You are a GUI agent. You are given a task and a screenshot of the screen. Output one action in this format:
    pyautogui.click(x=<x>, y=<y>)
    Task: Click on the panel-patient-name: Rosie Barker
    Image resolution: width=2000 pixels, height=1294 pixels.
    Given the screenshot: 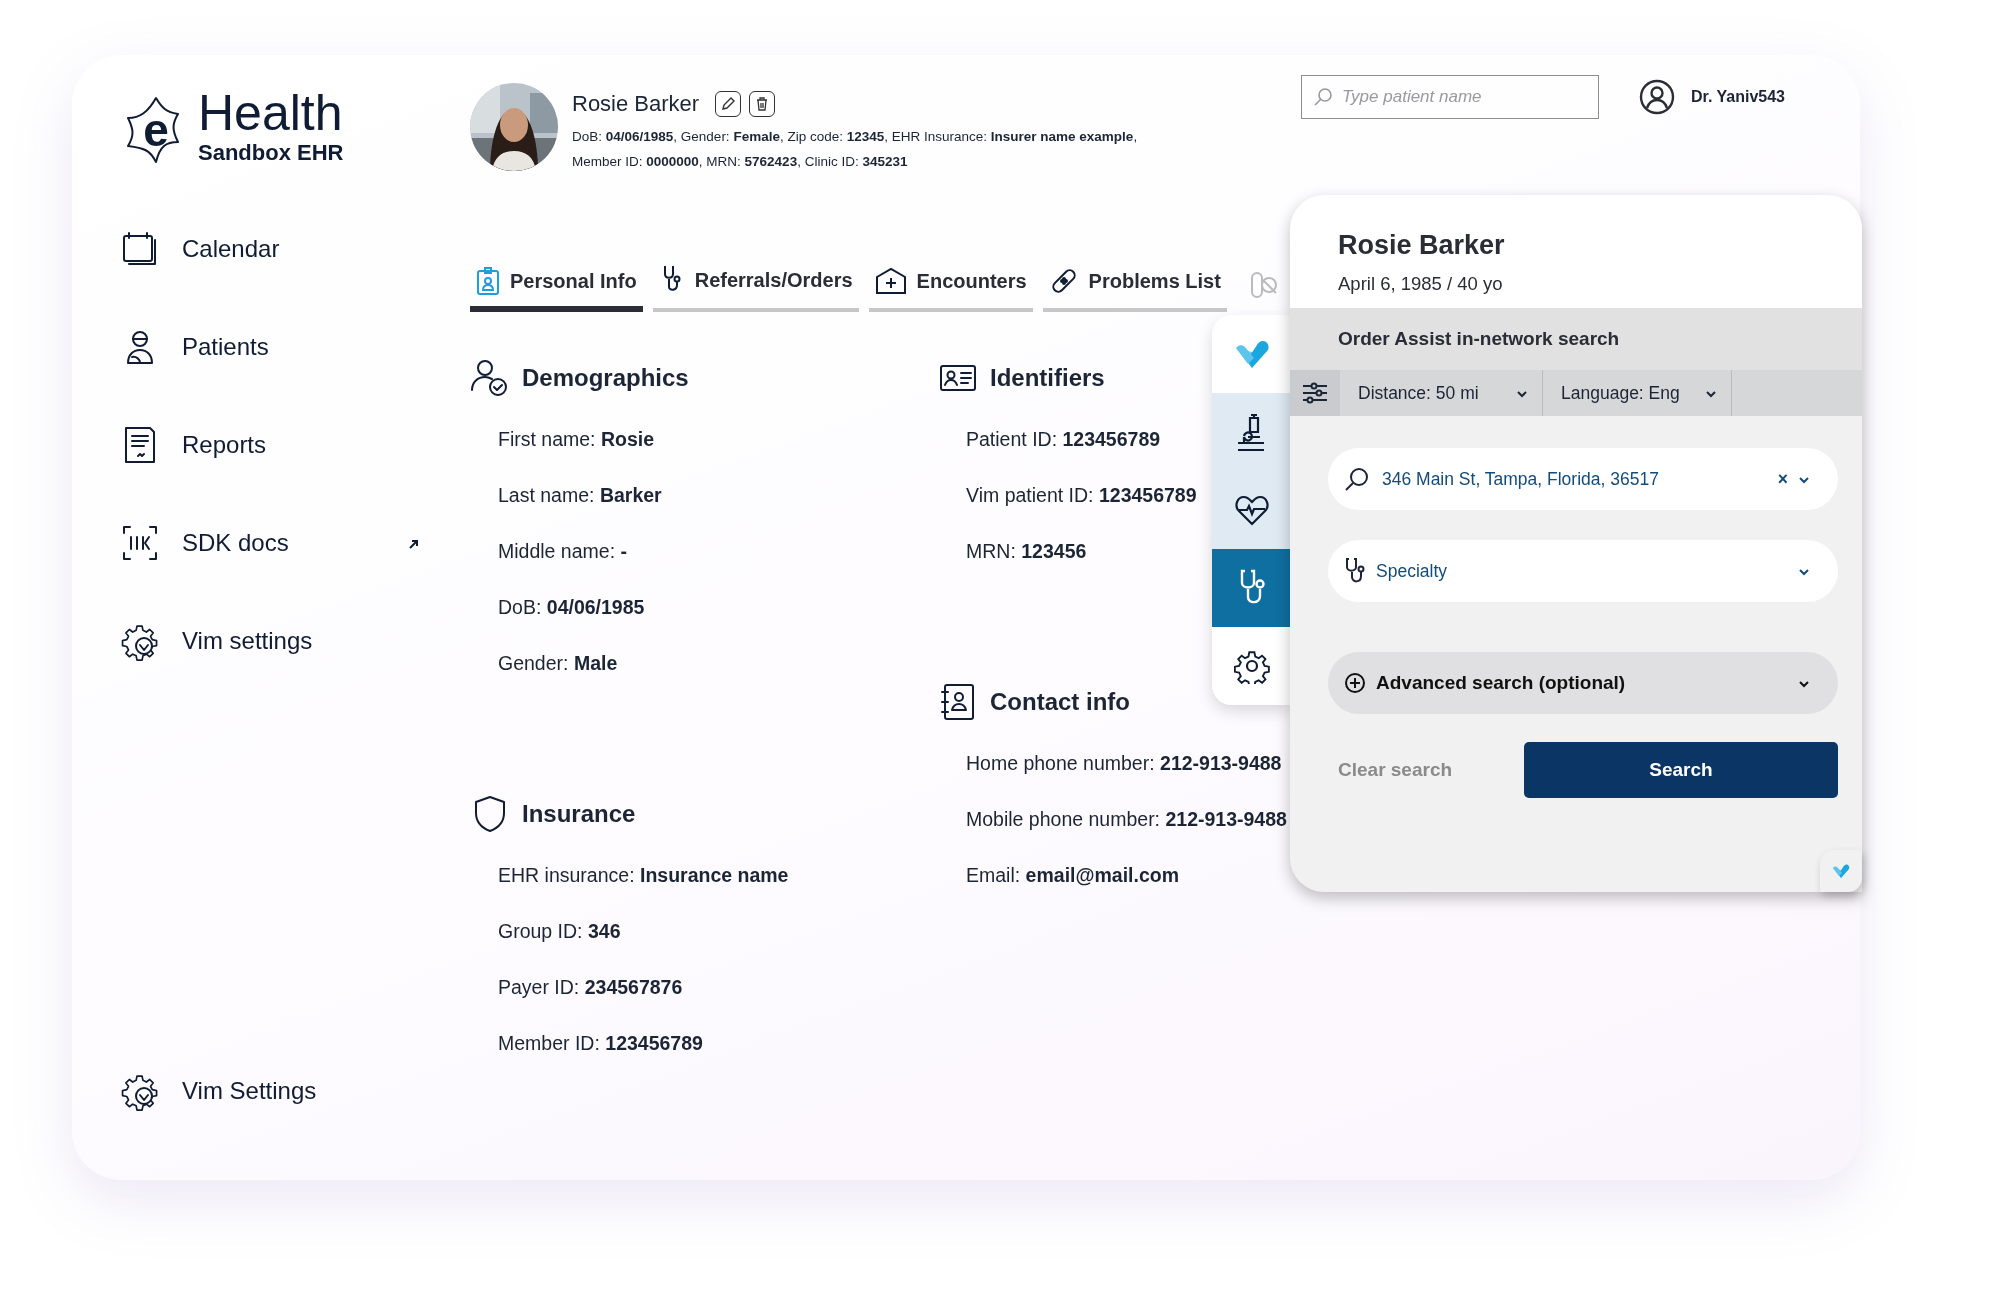 What is the action you would take?
    pyautogui.click(x=1422, y=245)
    